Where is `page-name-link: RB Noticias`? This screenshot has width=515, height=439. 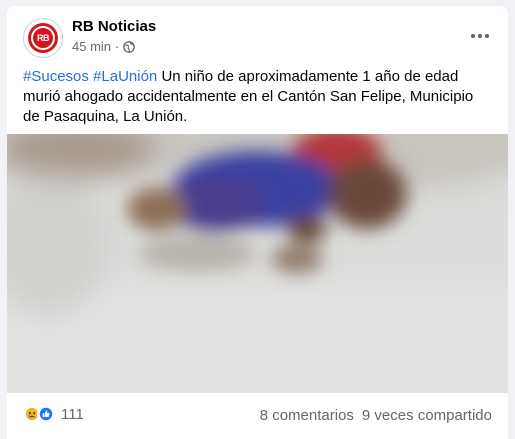
page-name-link: RB Noticias is located at coordinates (114, 26).